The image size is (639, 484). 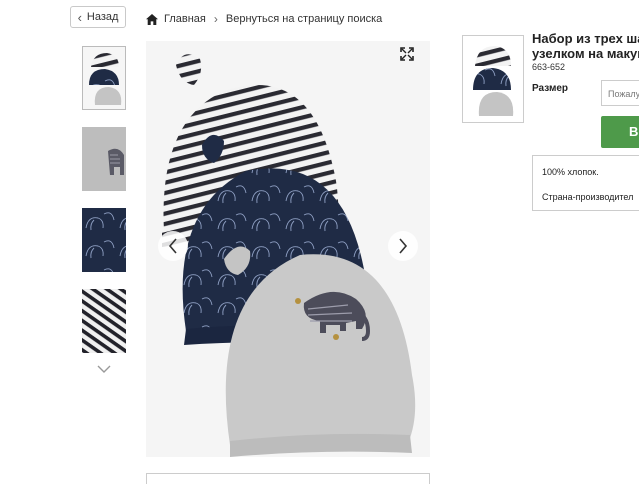 I want to click on chevron-left-icon, so click(x=172, y=246).